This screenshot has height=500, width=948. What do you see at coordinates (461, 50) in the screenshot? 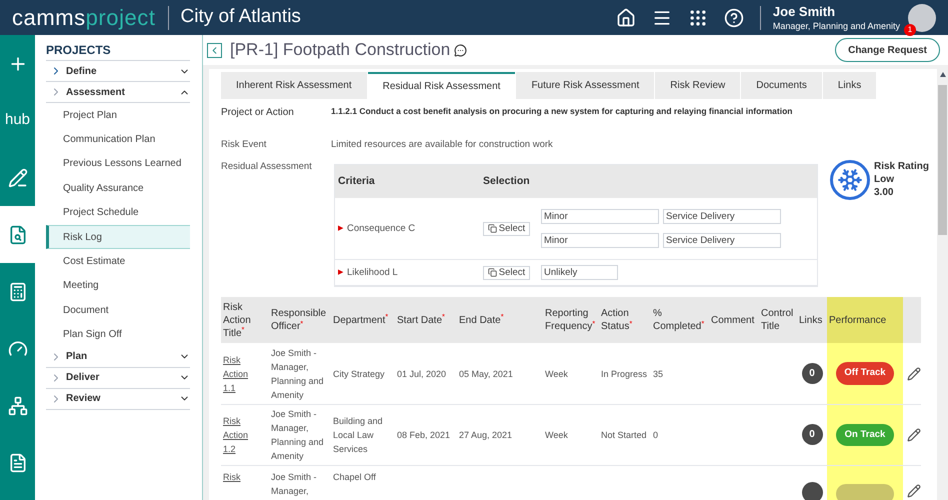
I see `comment-icon` at bounding box center [461, 50].